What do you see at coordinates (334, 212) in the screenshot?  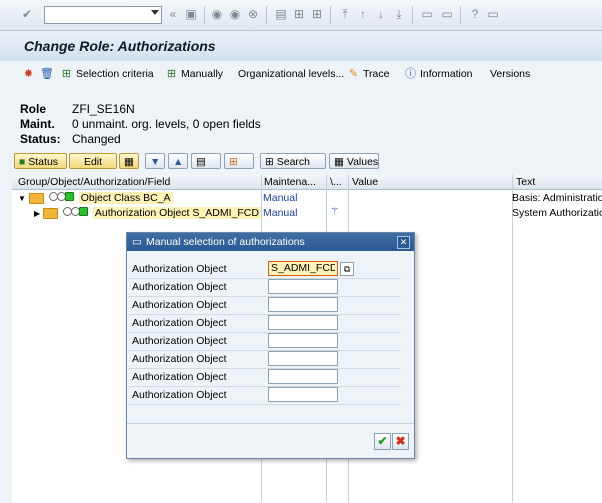 I see `wand-icon: ⚚` at bounding box center [334, 212].